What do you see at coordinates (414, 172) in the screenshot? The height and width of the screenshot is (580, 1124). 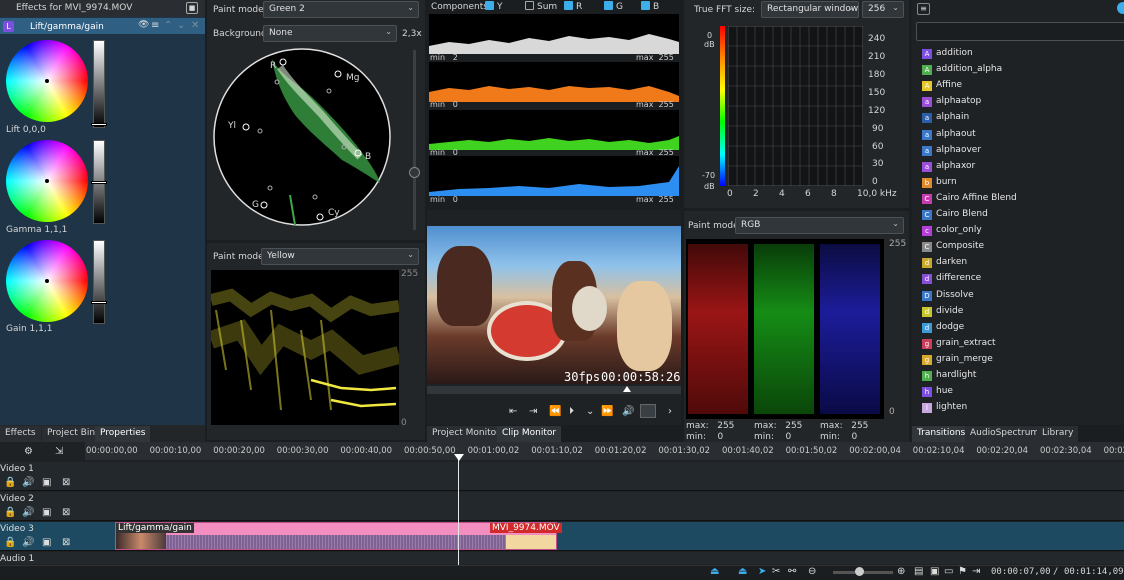 I see `vectorscope-zoom-handle` at bounding box center [414, 172].